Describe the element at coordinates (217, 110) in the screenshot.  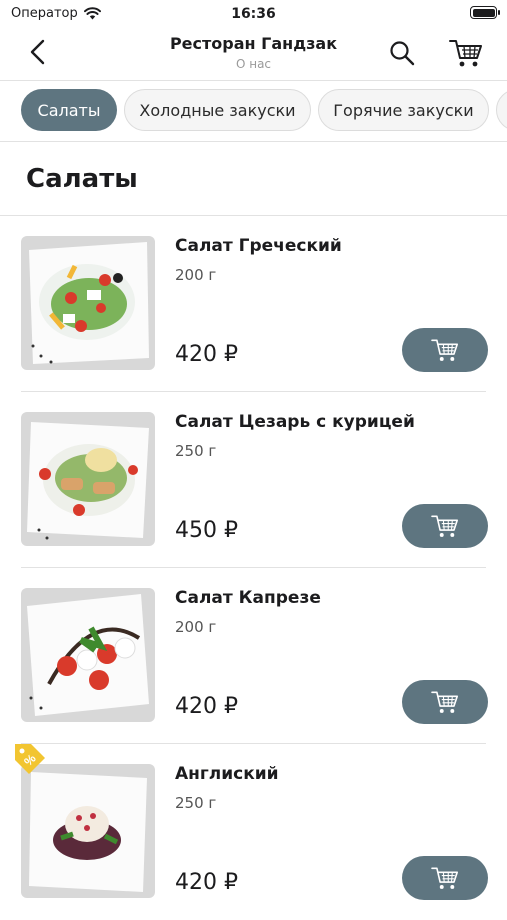
I see `tab-cold-appetizers: Холодные закуски` at that location.